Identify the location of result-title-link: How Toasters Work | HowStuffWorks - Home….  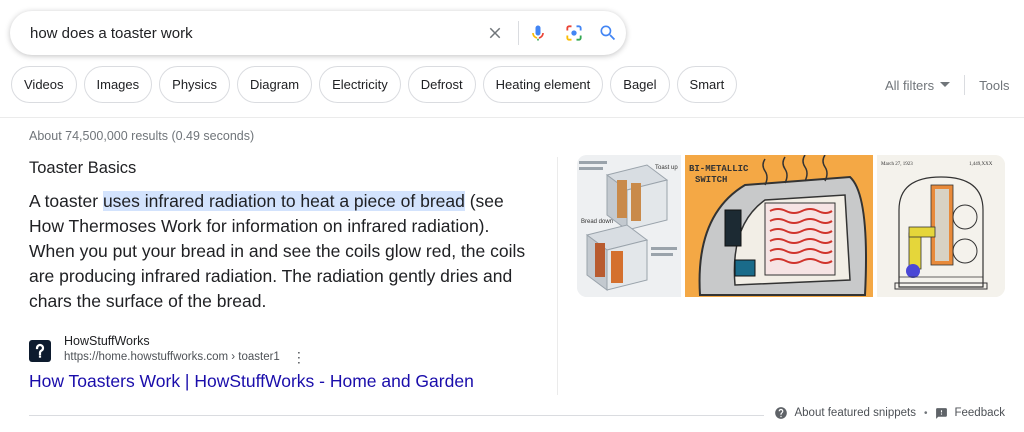
(251, 381).